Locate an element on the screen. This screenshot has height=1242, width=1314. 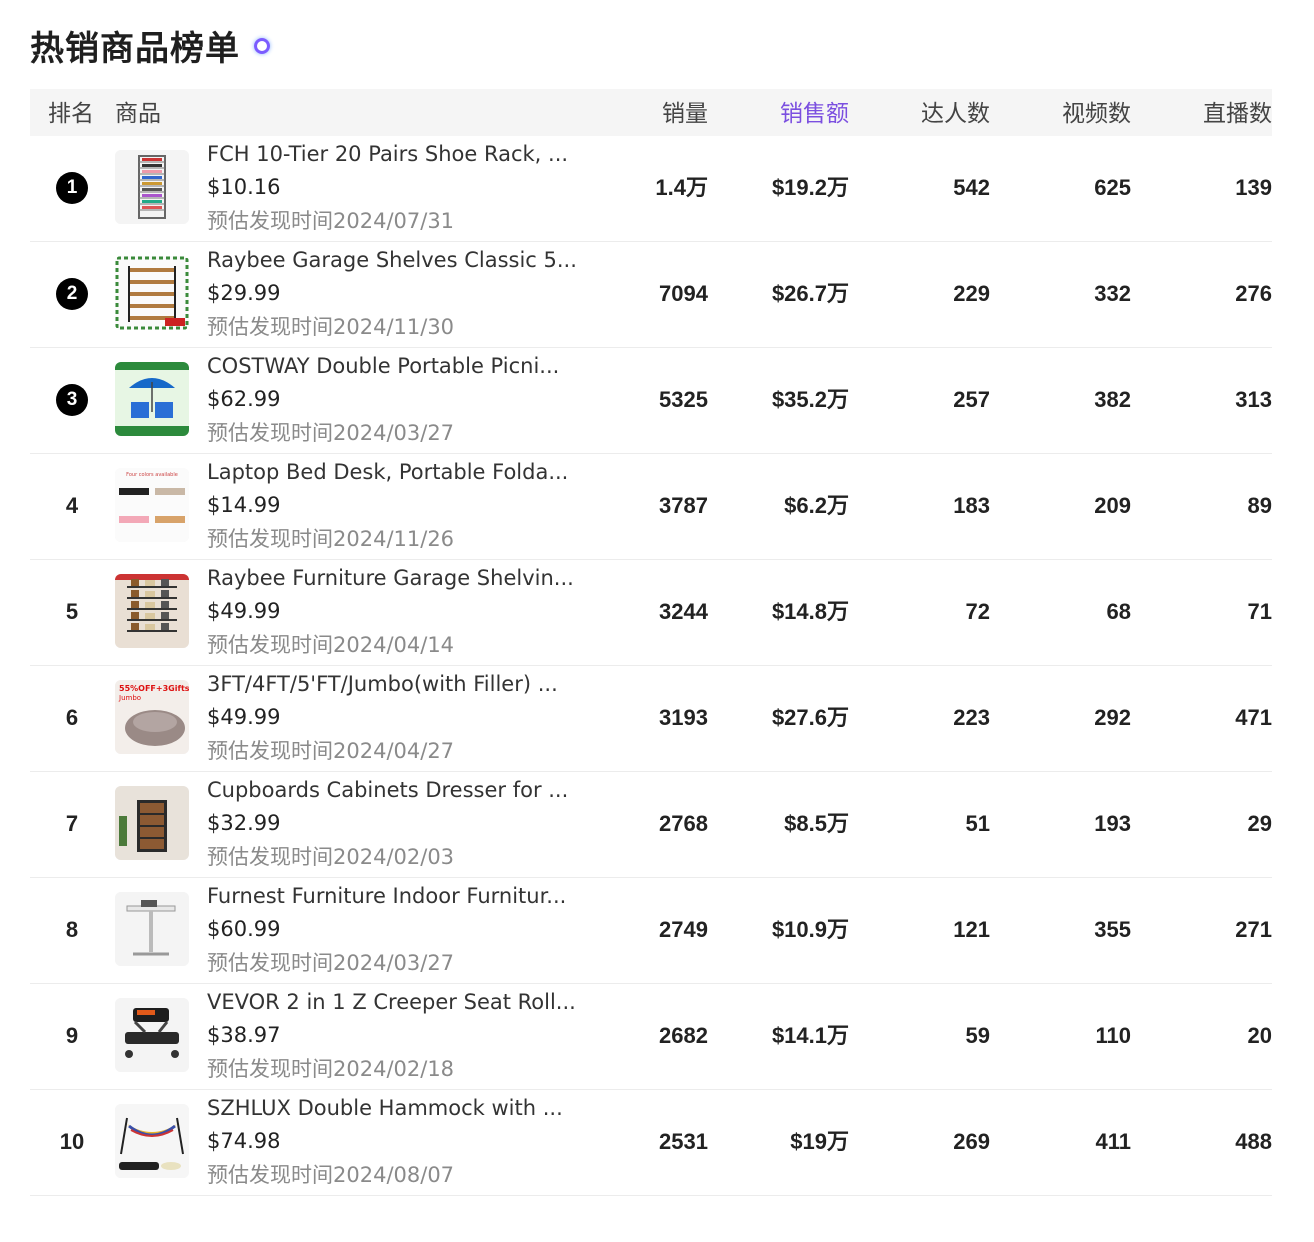
sales-value: 2682 is located at coordinates (683, 1035).